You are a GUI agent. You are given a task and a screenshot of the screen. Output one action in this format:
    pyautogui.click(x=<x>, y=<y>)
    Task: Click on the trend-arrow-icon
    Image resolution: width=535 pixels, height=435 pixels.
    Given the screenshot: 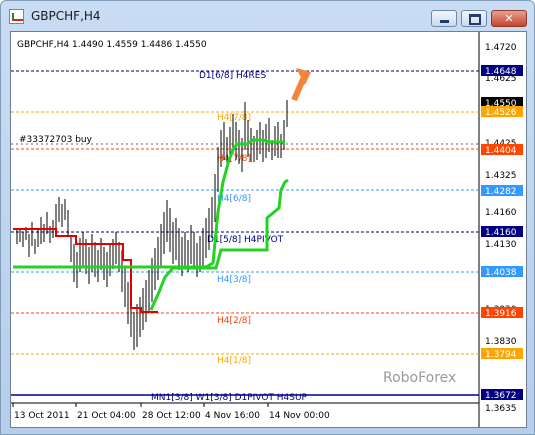 What is the action you would take?
    pyautogui.click(x=301, y=85)
    